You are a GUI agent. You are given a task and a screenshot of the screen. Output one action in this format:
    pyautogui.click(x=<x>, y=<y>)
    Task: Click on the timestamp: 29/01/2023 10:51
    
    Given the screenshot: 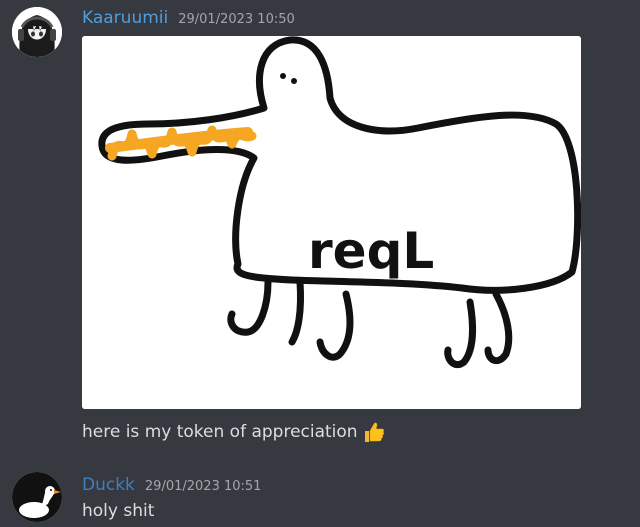 What is the action you would take?
    pyautogui.click(x=203, y=486)
    